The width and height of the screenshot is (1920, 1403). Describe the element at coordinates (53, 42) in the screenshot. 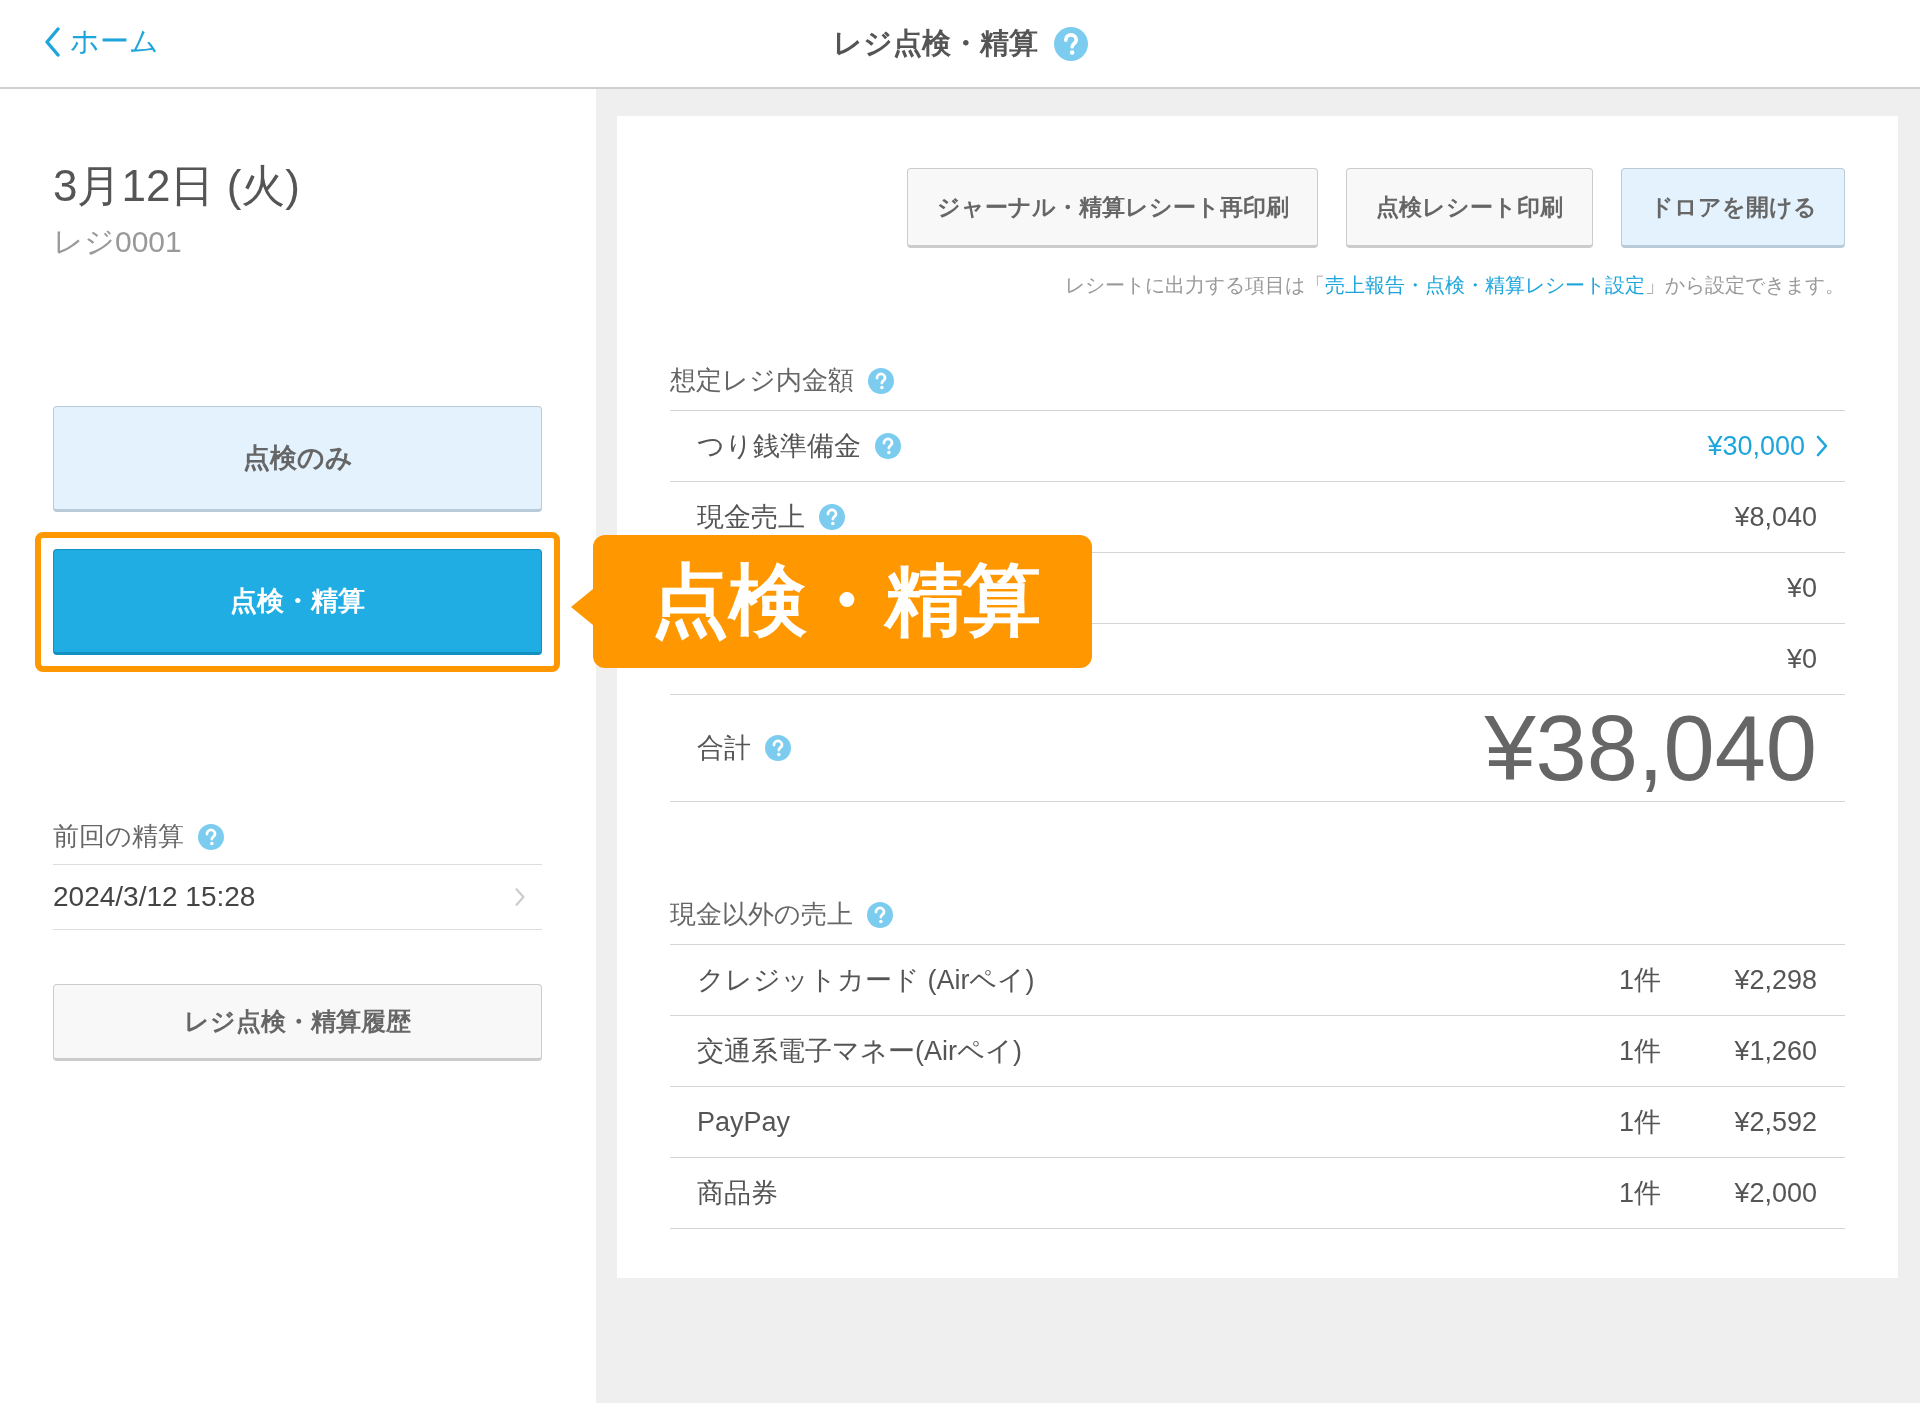

I see `chevron-left-icon` at that location.